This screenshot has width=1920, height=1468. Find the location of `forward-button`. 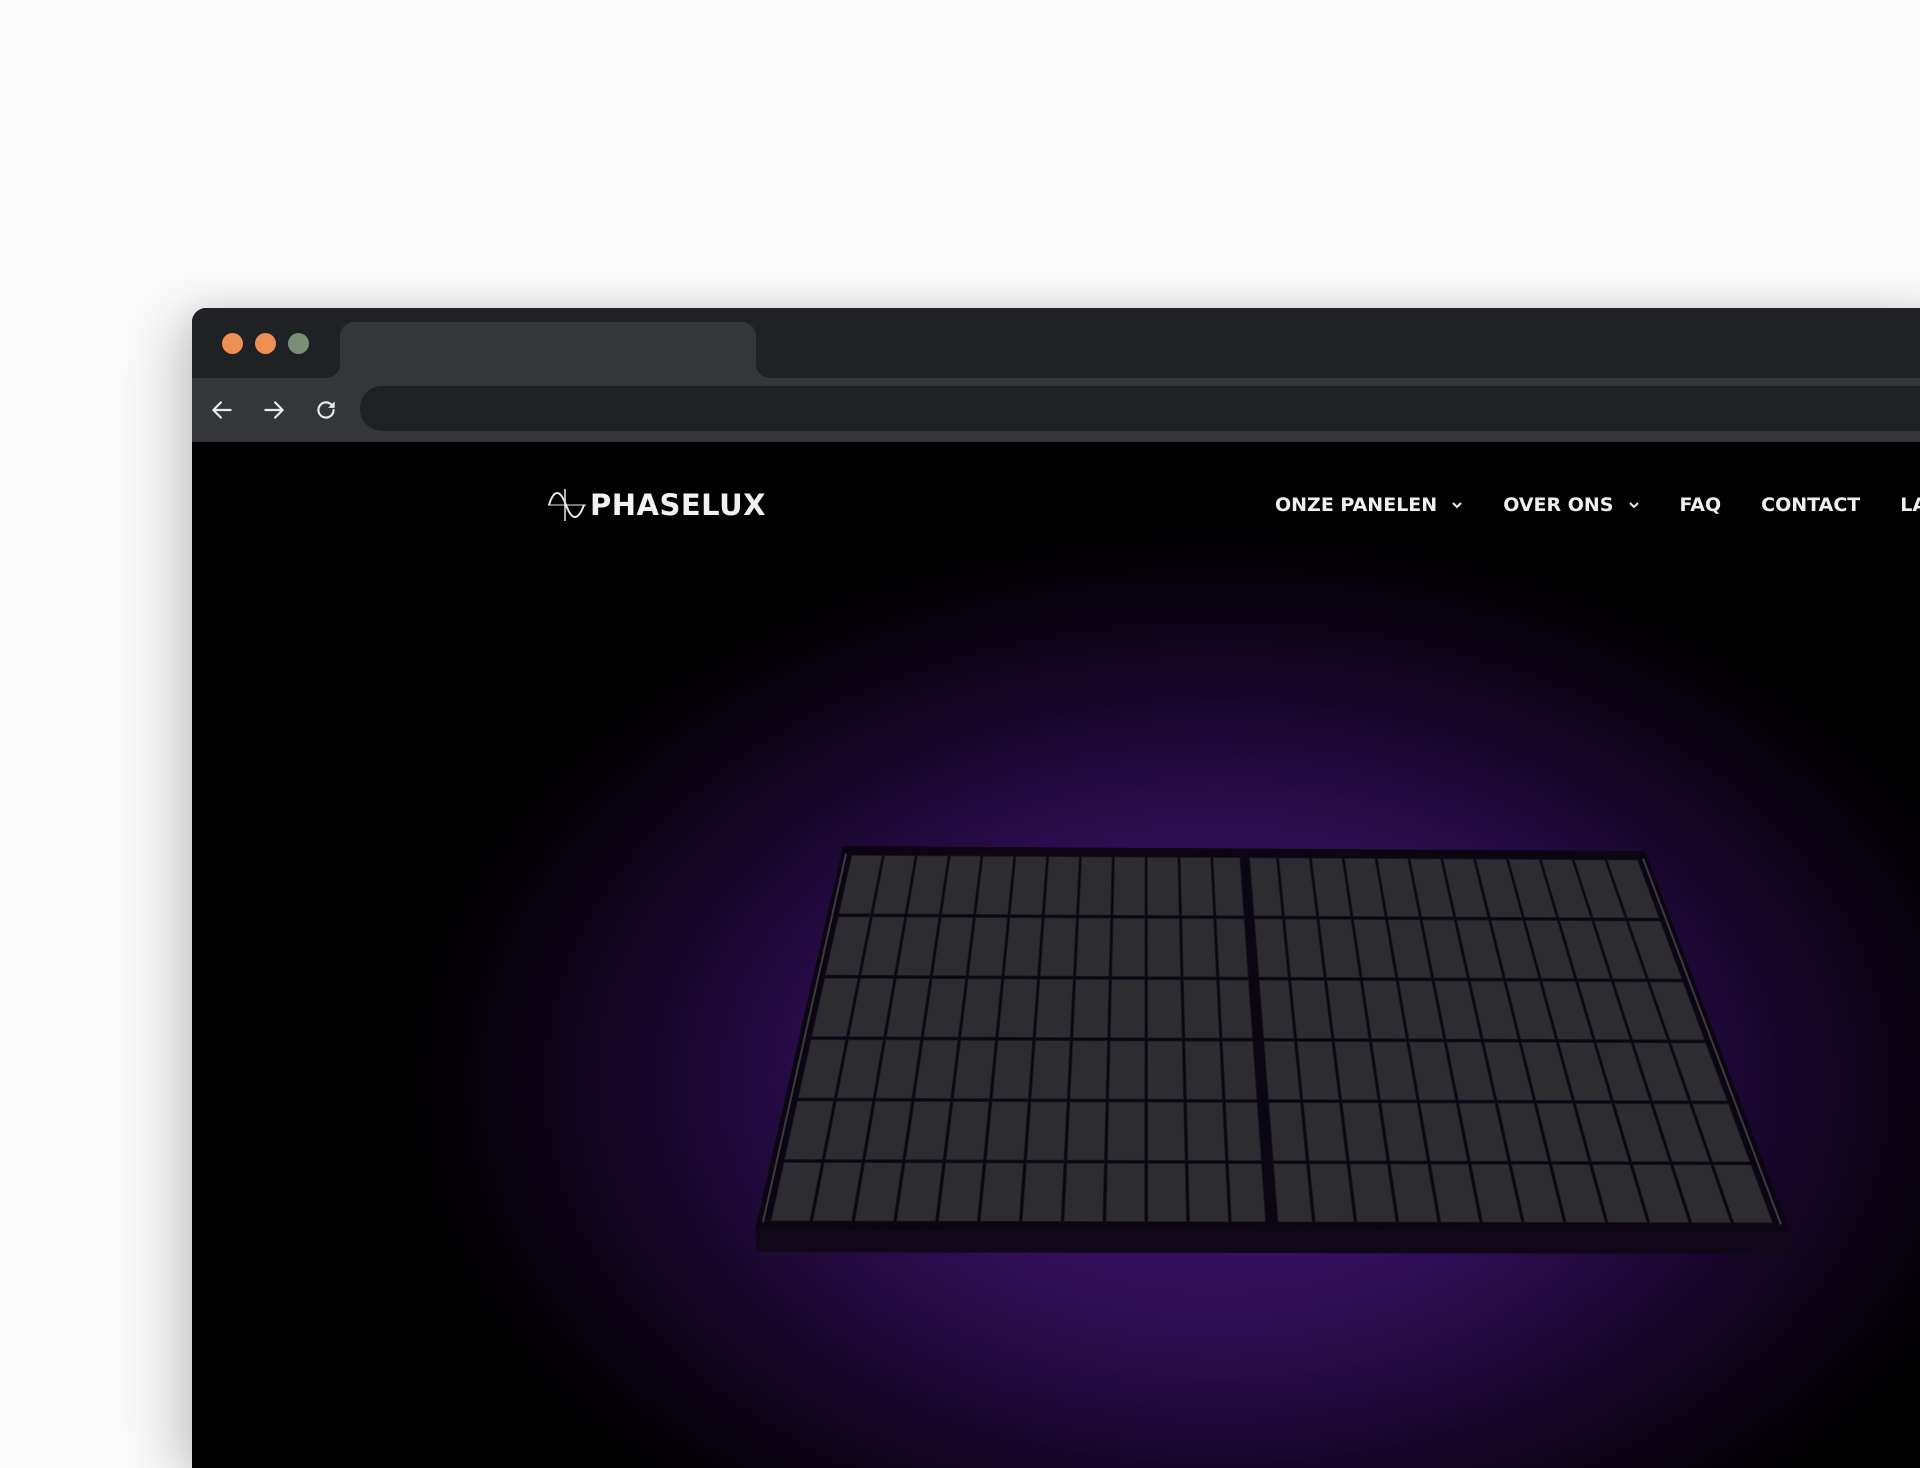

forward-button is located at coordinates (274, 410).